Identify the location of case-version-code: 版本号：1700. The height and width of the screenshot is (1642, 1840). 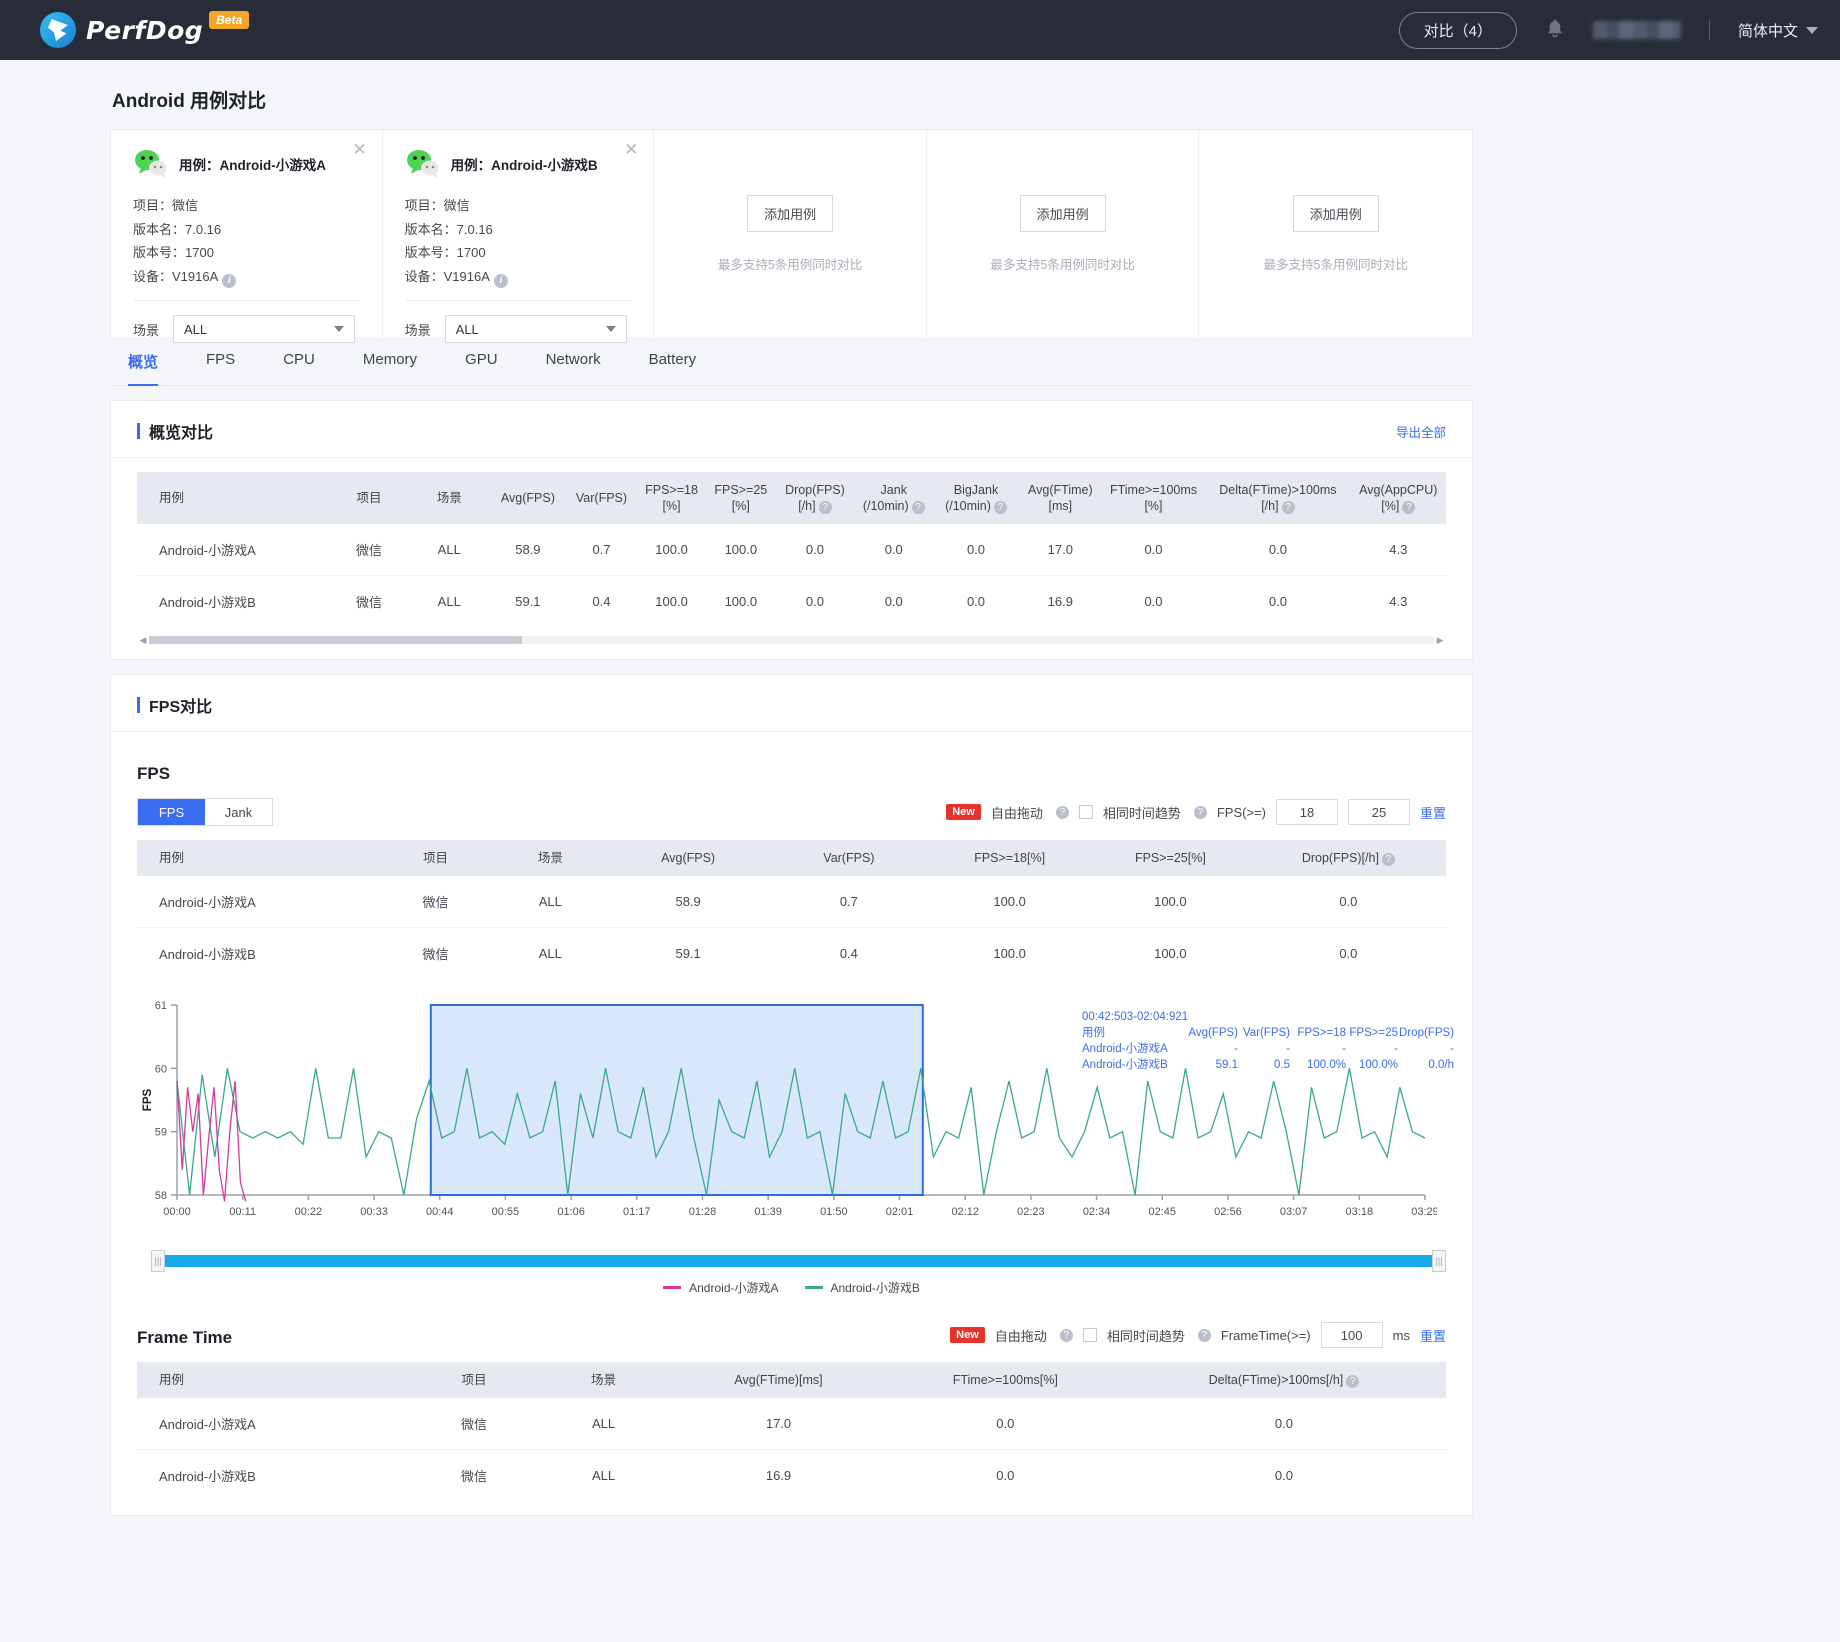
(173, 252).